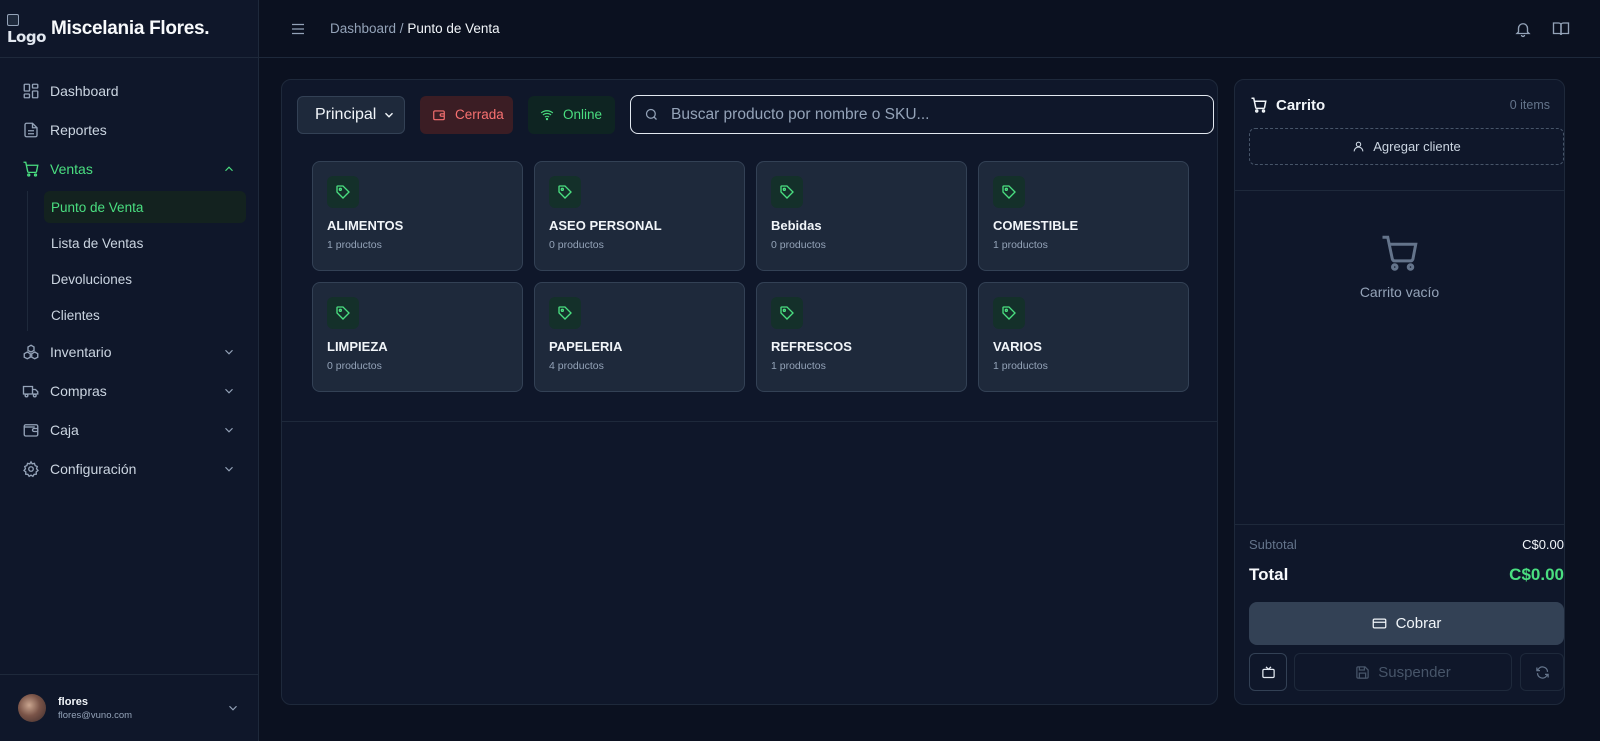 The height and width of the screenshot is (741, 1600). Describe the element at coordinates (93, 469) in the screenshot. I see `sidebar-item-label: Configuración` at that location.